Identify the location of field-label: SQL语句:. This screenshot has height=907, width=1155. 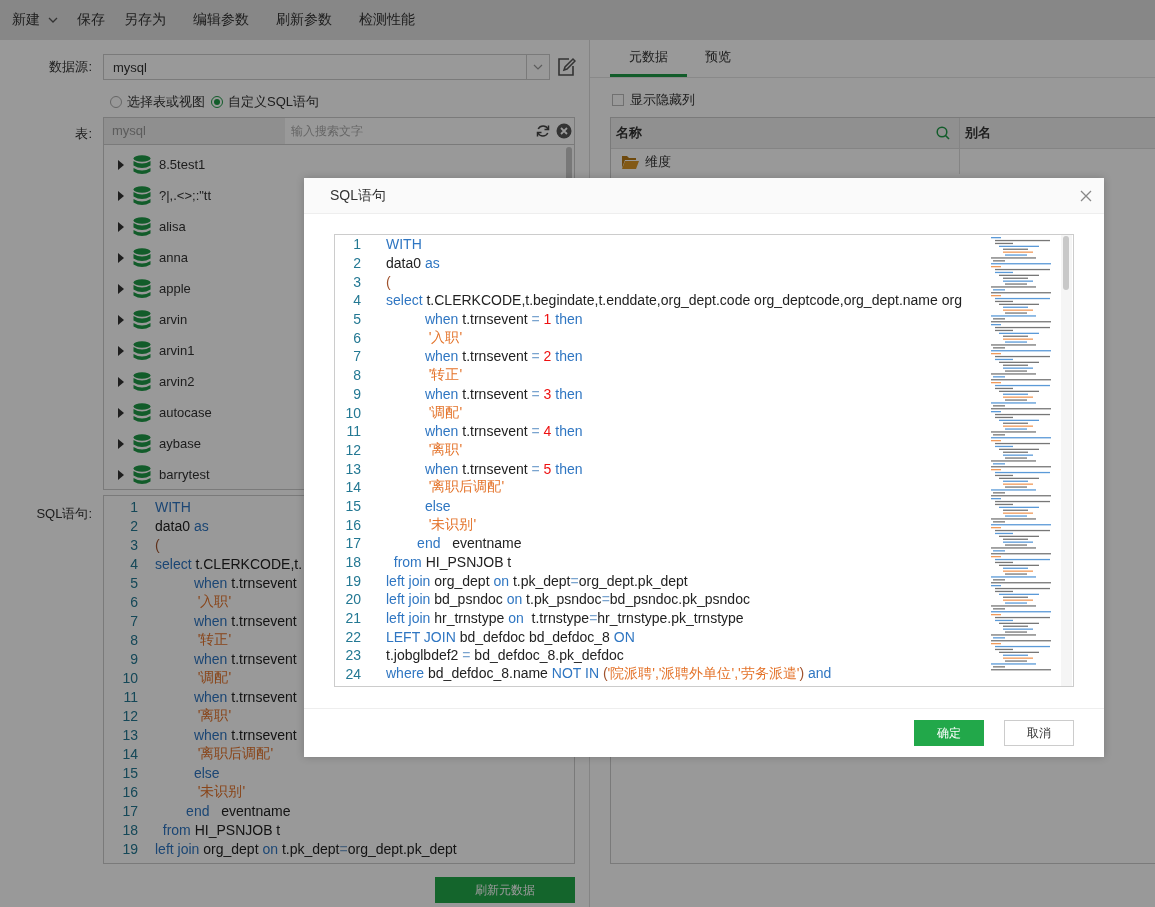
(64, 514).